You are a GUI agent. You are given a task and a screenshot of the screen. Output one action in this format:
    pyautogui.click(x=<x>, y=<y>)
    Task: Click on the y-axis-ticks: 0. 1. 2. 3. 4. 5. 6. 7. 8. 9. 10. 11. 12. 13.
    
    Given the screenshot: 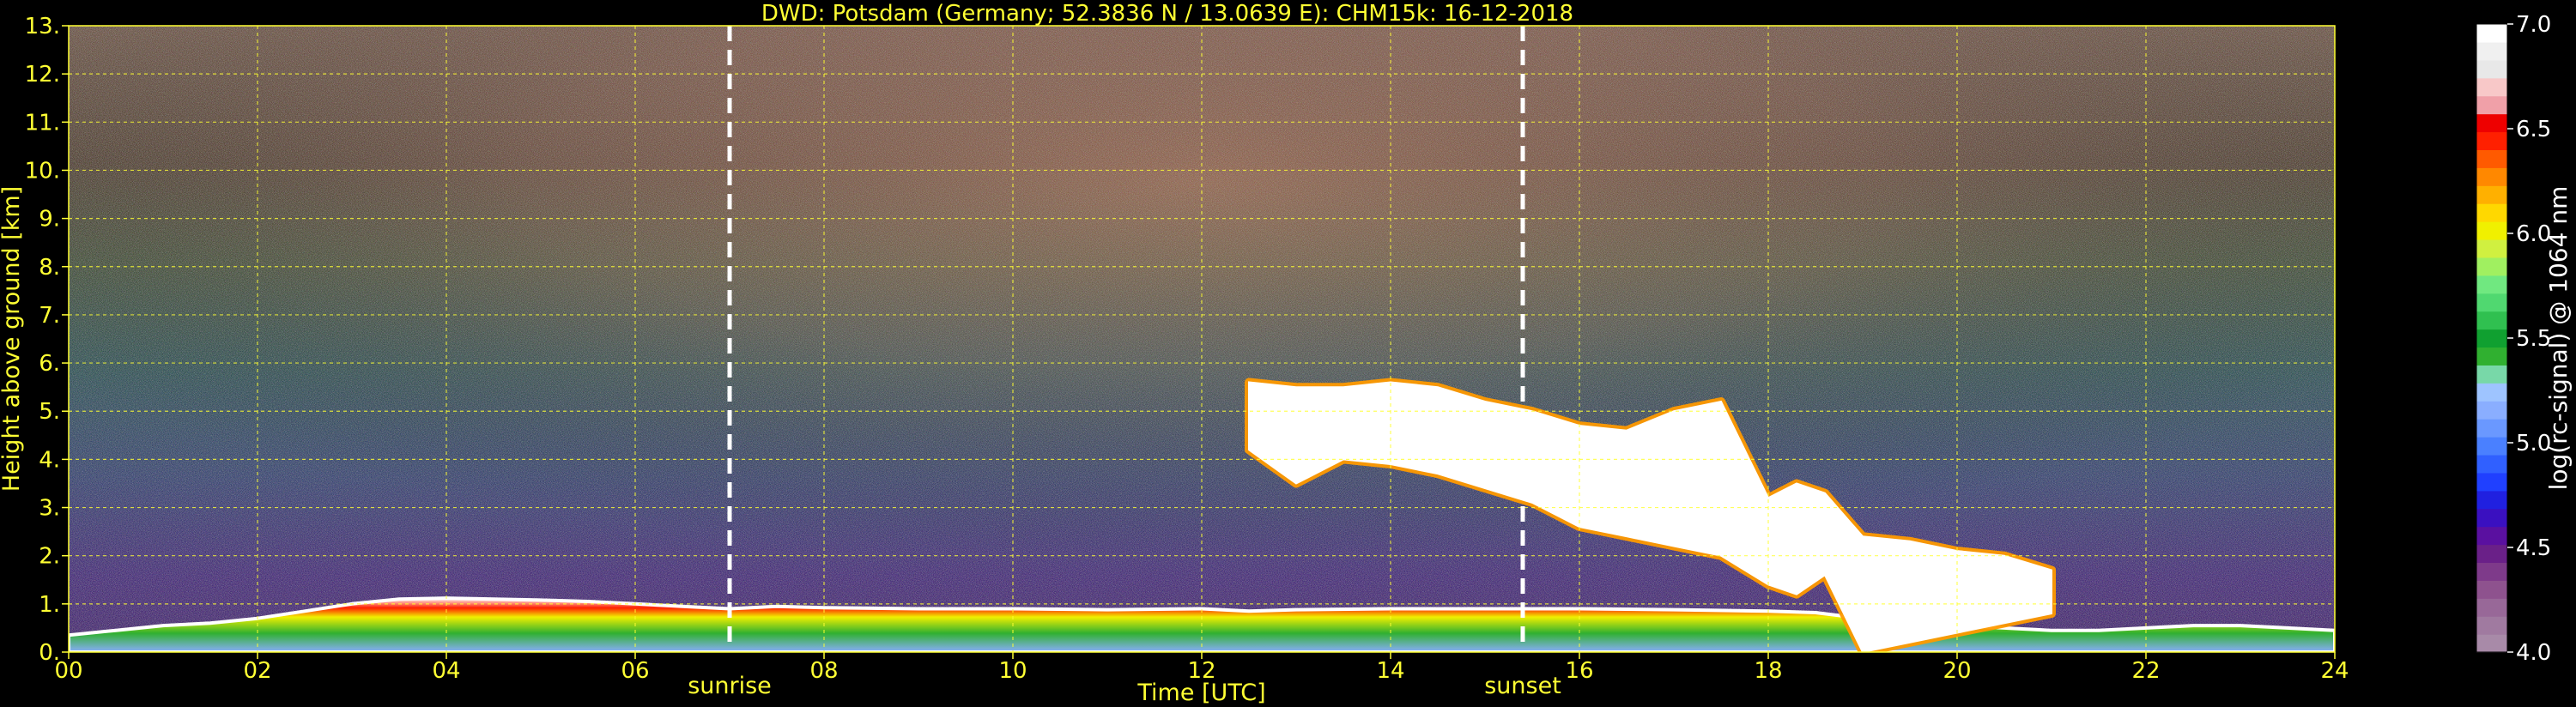 What is the action you would take?
    pyautogui.click(x=47, y=340)
    